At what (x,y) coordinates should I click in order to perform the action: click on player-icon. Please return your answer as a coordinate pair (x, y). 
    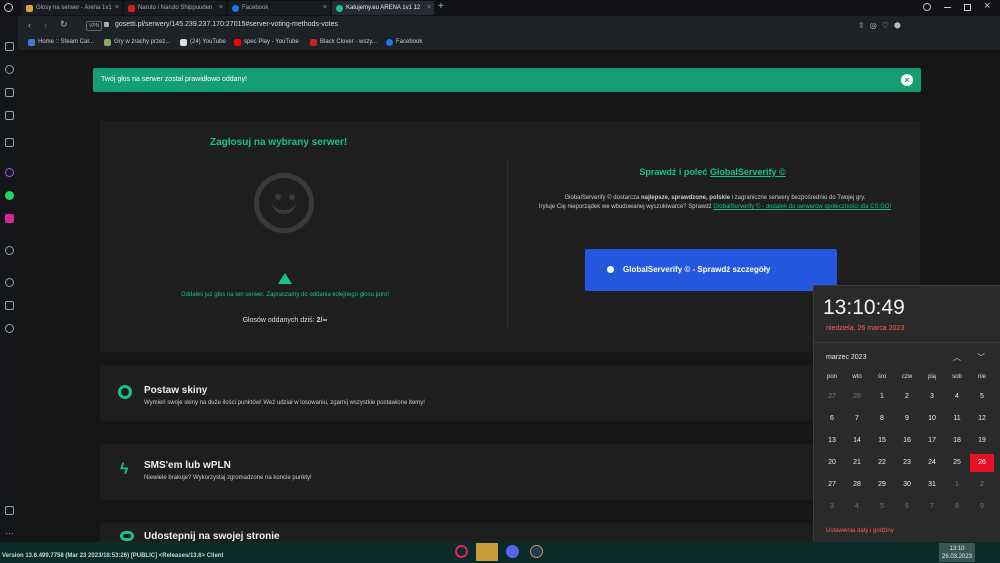
    Looking at the image, I should click on (9, 250).